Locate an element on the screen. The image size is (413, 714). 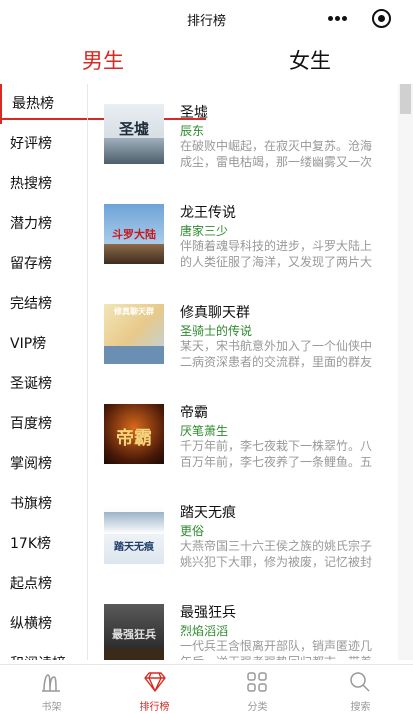
sidebar-item-best-rated: 好评榜 is located at coordinates (43, 144).